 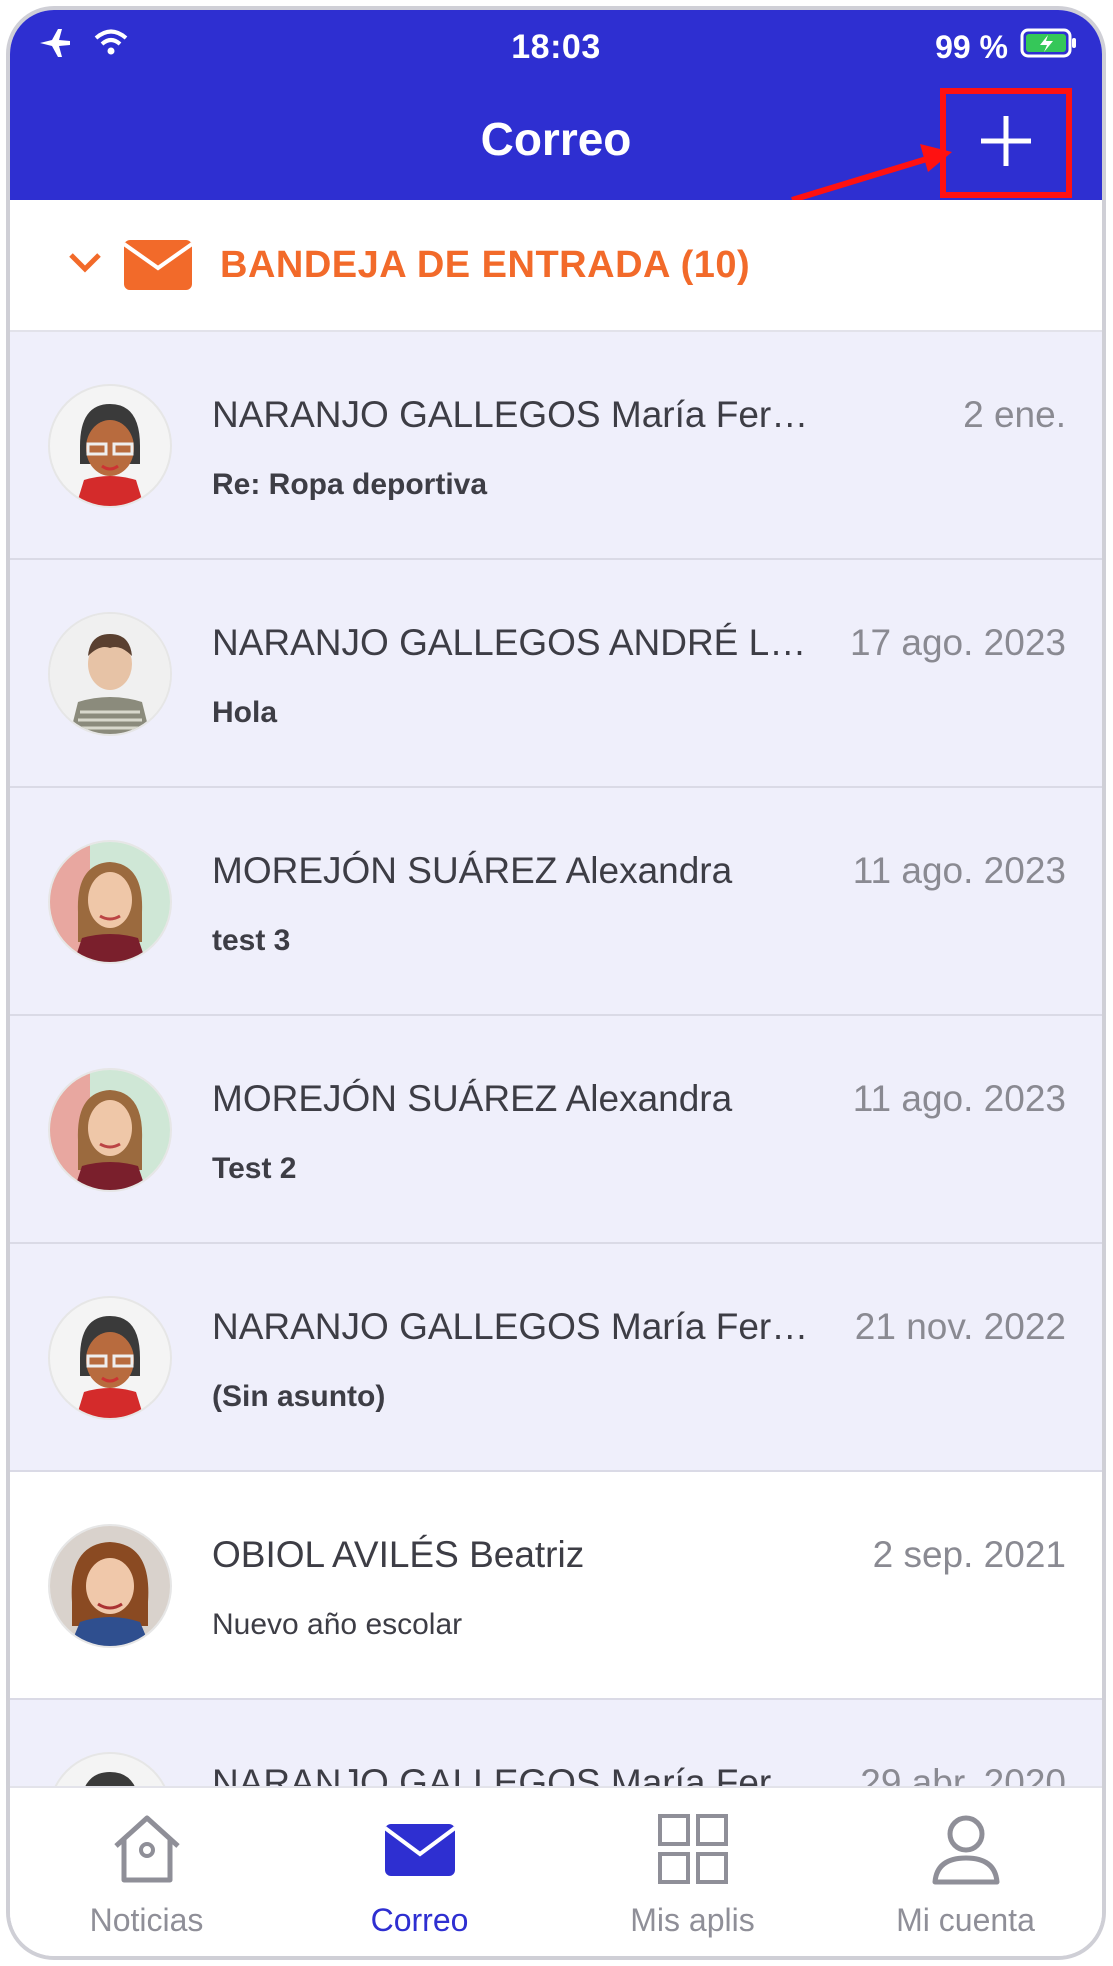 I want to click on inbox-folder-header: BANDEJA DE ENTRADA (10), so click(x=556, y=266).